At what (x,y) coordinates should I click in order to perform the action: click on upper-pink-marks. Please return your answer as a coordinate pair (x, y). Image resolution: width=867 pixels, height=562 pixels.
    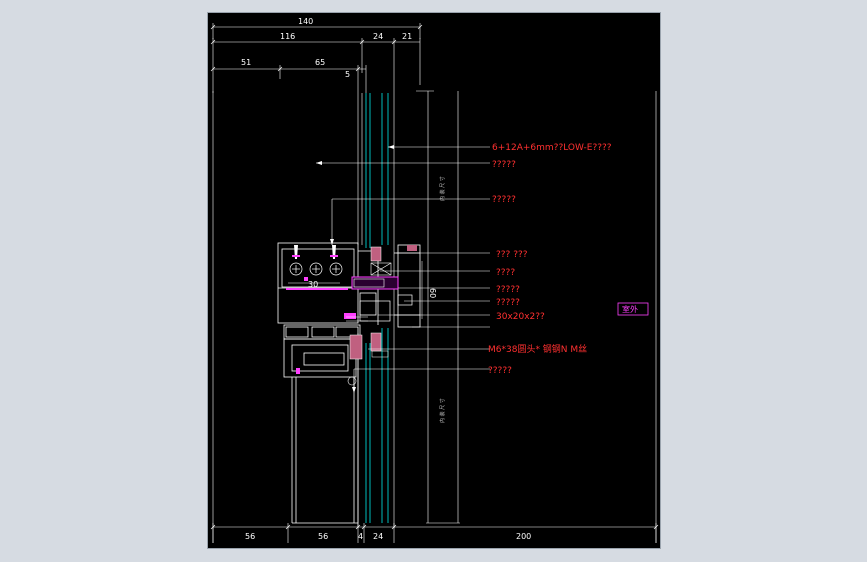
    Looking at the image, I should click on (315, 268).